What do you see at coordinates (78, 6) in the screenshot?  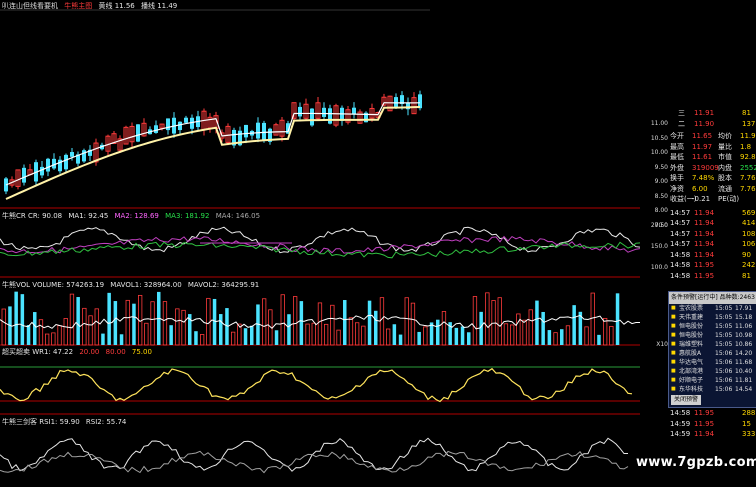 I see `main-indicator-name: 牛熊主图` at bounding box center [78, 6].